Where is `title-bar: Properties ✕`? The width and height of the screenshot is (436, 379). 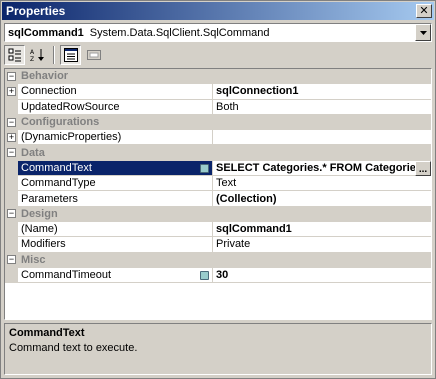 title-bar: Properties ✕ is located at coordinates (218, 11).